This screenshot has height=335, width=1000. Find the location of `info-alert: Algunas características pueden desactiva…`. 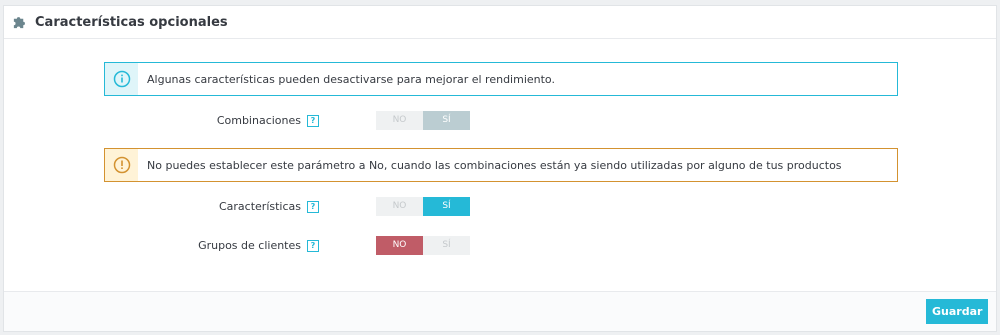

info-alert: Algunas características pueden desactiva… is located at coordinates (501, 79).